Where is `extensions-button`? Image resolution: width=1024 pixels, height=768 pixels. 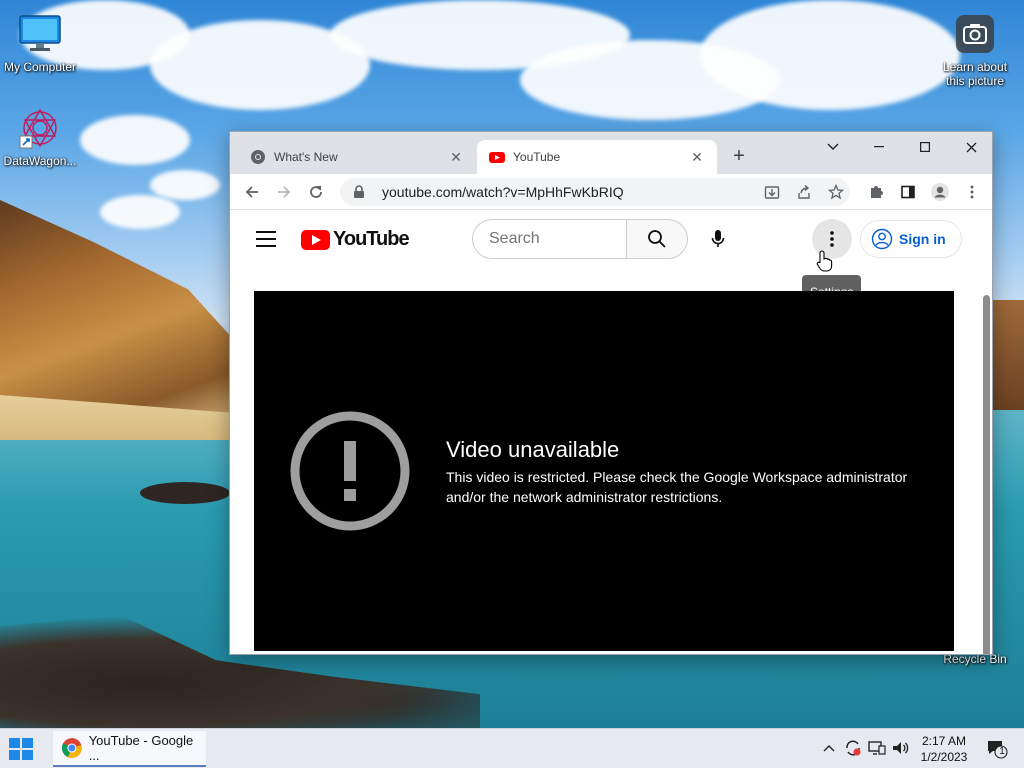 extensions-button is located at coordinates (876, 192).